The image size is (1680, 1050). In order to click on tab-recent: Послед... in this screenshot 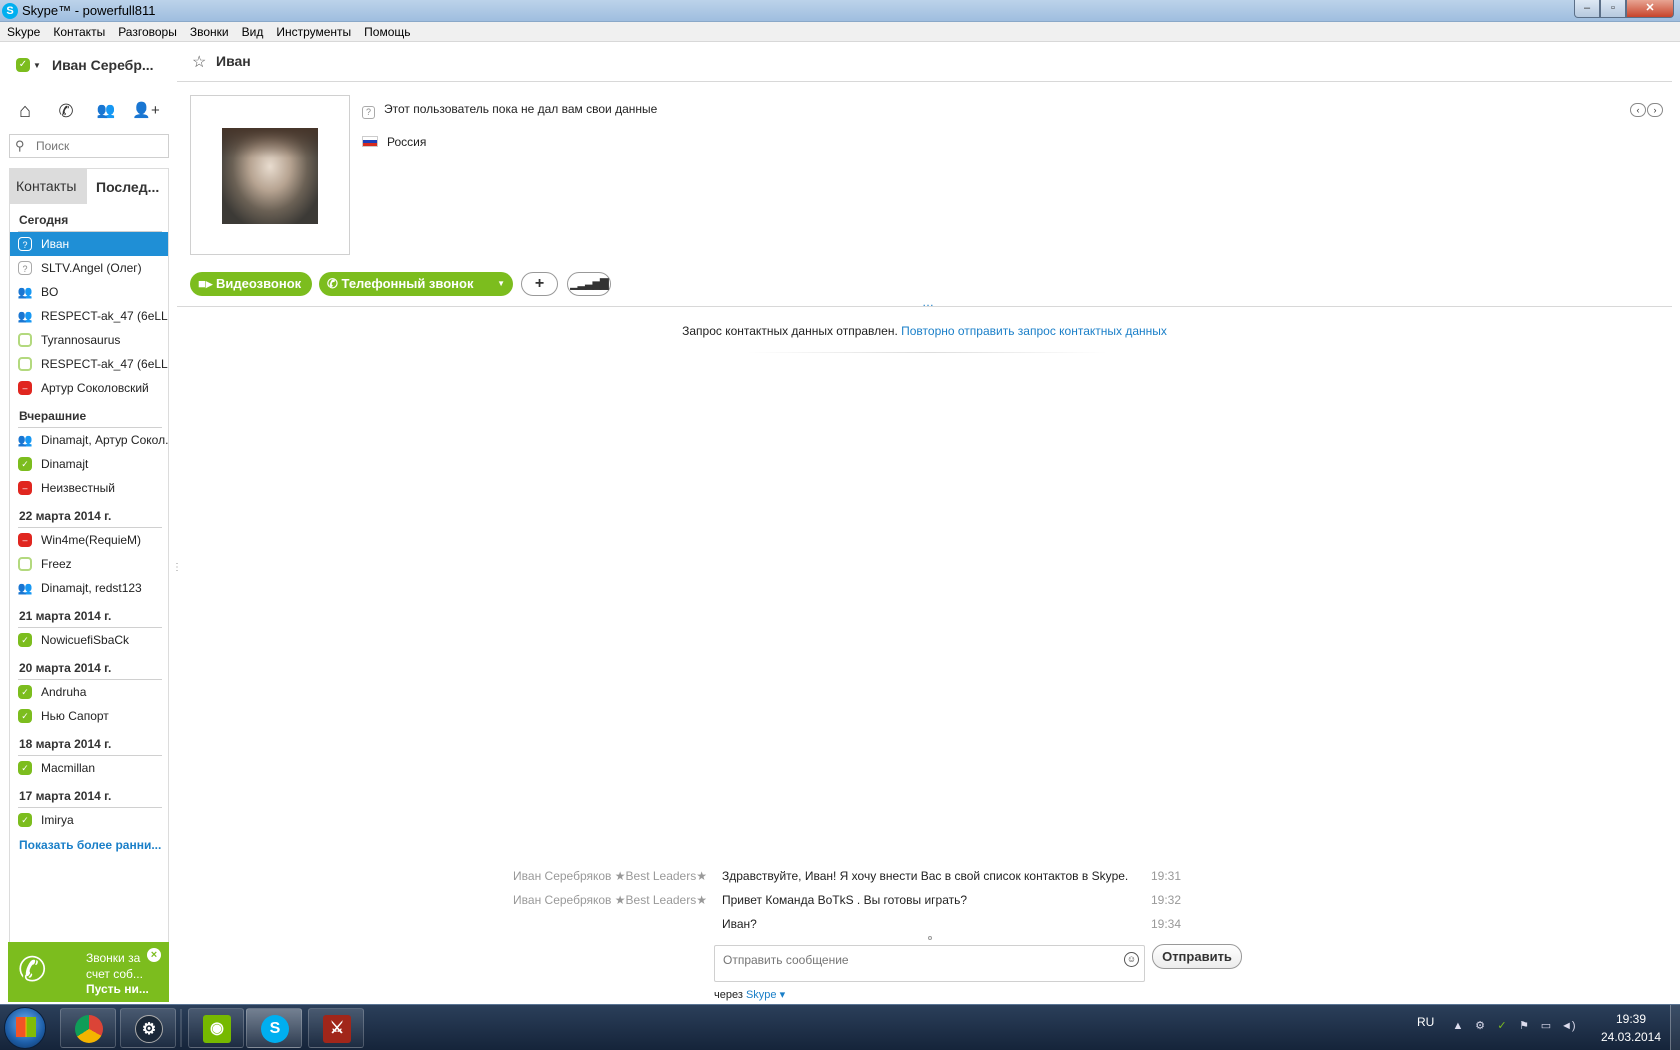, I will do `click(127, 186)`.